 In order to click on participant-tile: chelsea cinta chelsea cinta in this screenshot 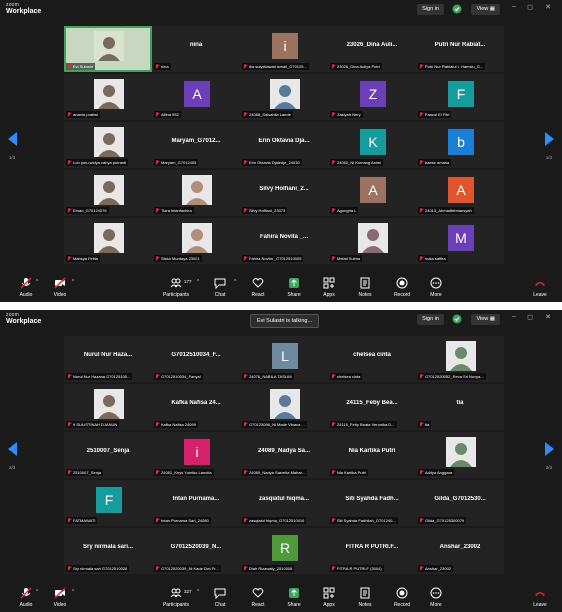, I will do `click(372, 359)`.